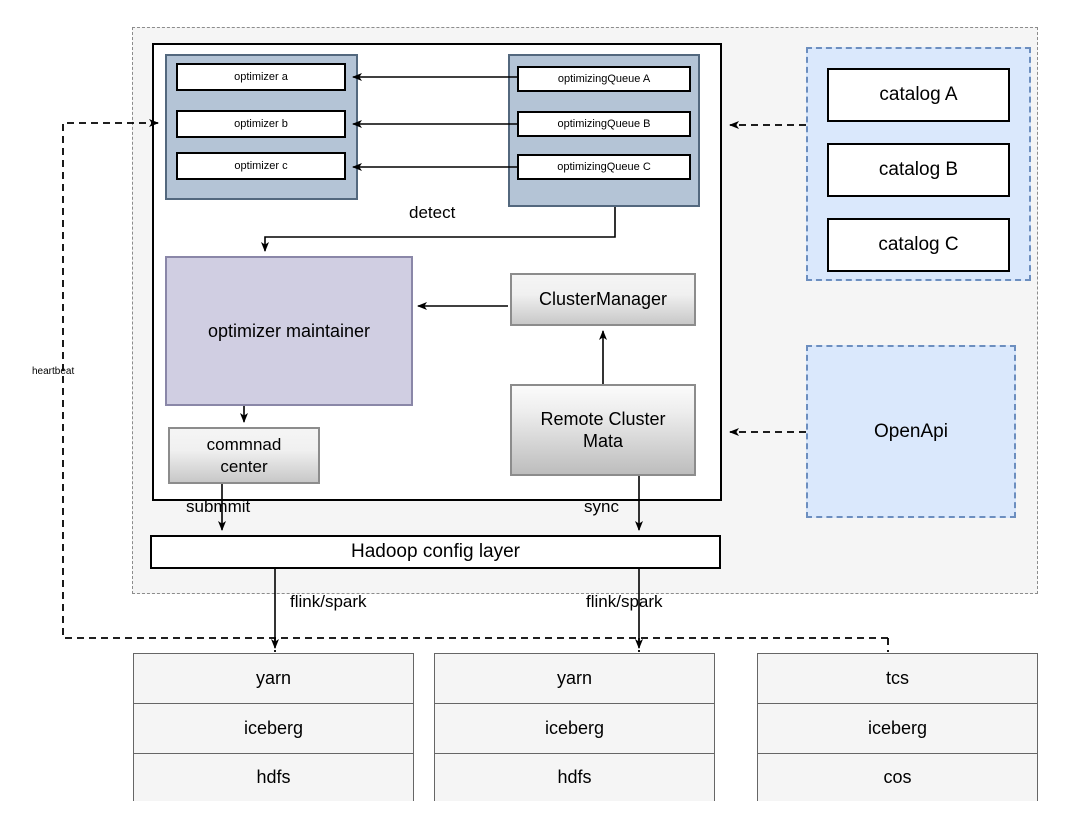  I want to click on flink-spark-left-label: flink/spark, so click(328, 601).